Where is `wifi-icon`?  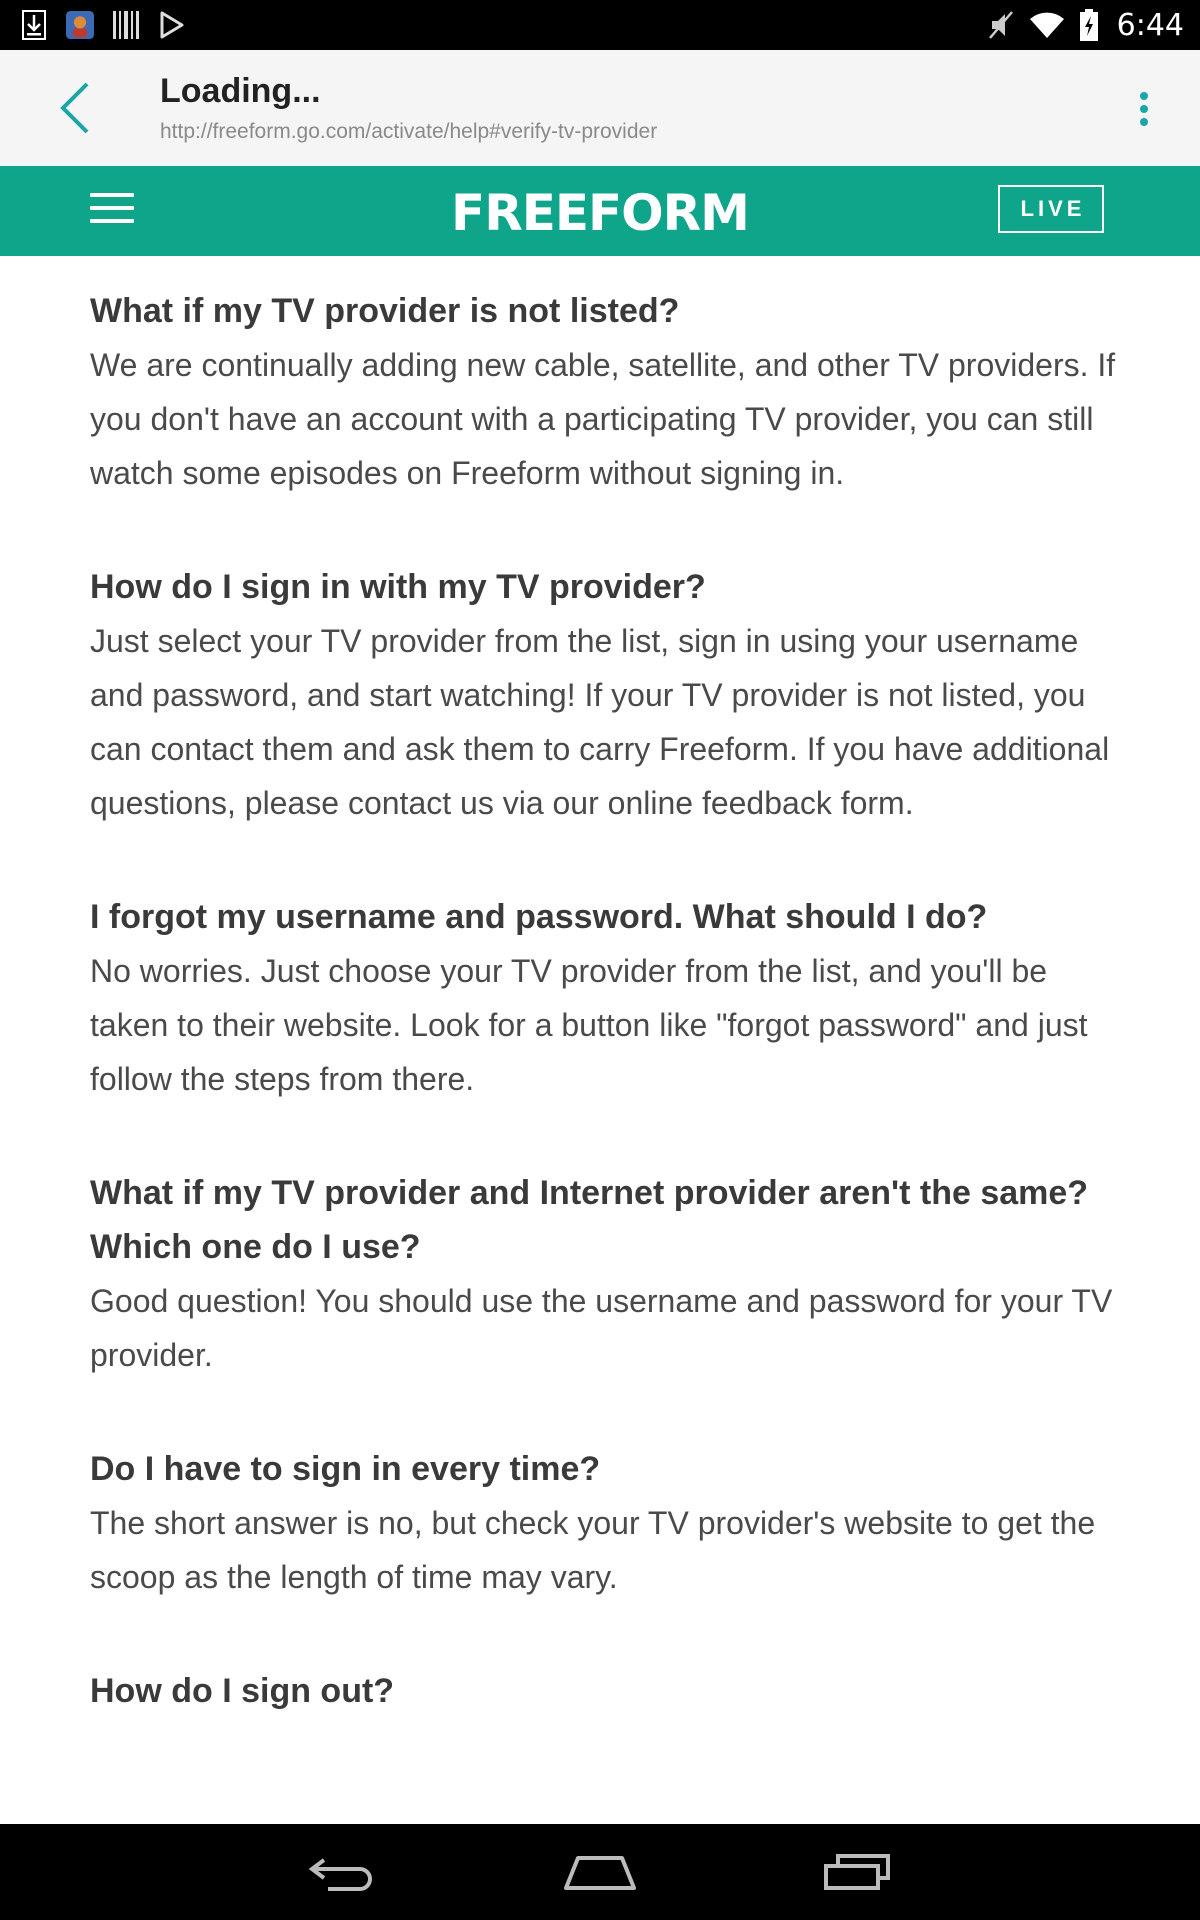
wifi-icon is located at coordinates (1047, 25).